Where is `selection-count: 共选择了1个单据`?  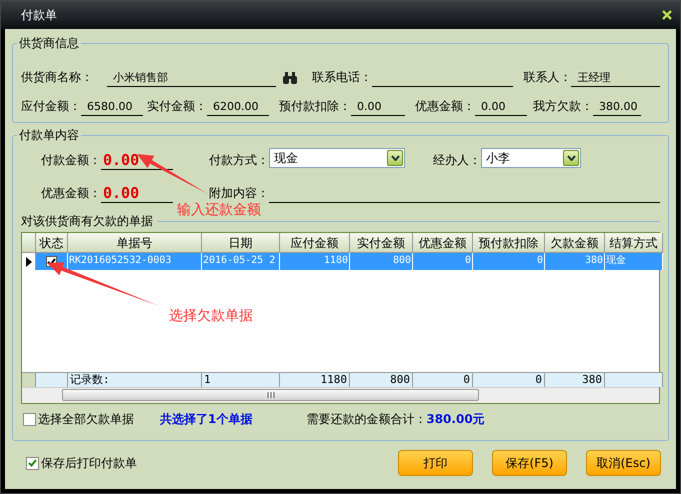 selection-count: 共选择了1个单据 is located at coordinates (206, 419).